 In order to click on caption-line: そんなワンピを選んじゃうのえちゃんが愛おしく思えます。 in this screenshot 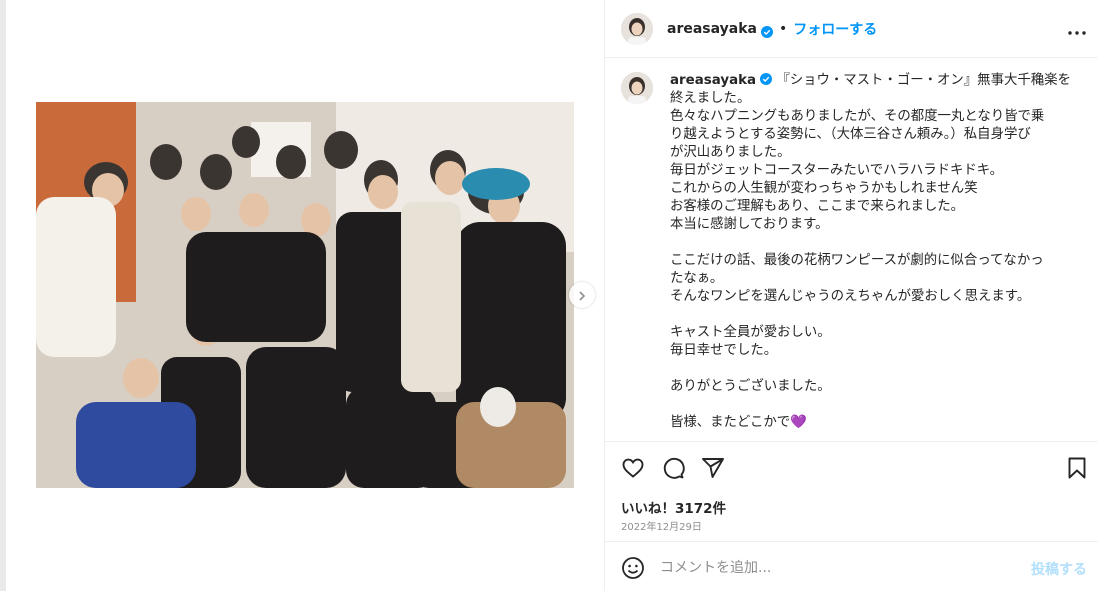, I will do `click(850, 296)`.